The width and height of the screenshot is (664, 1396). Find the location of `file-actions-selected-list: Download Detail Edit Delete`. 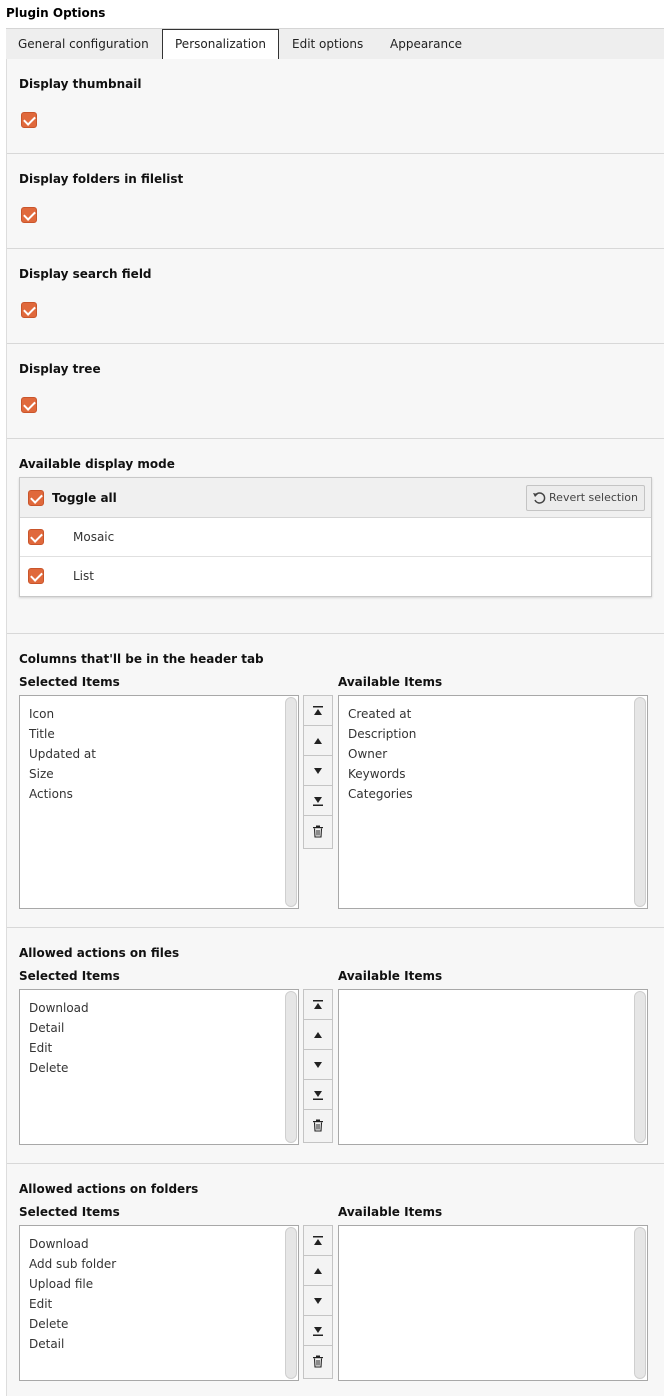

file-actions-selected-list: Download Detail Edit Delete is located at coordinates (159, 1067).